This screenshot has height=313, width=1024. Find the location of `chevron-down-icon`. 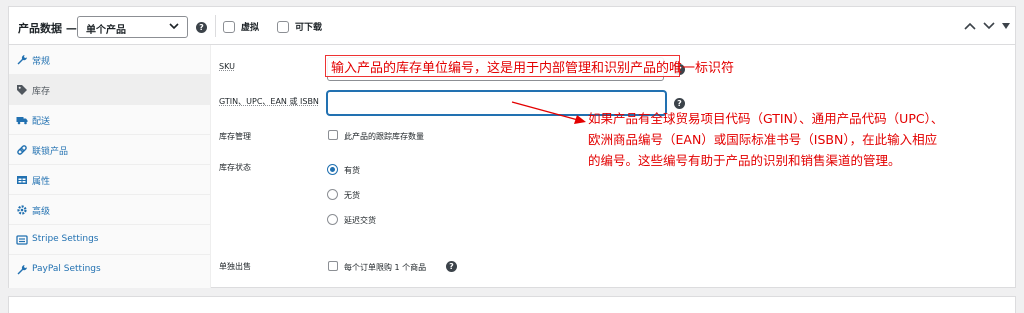

chevron-down-icon is located at coordinates (174, 26).